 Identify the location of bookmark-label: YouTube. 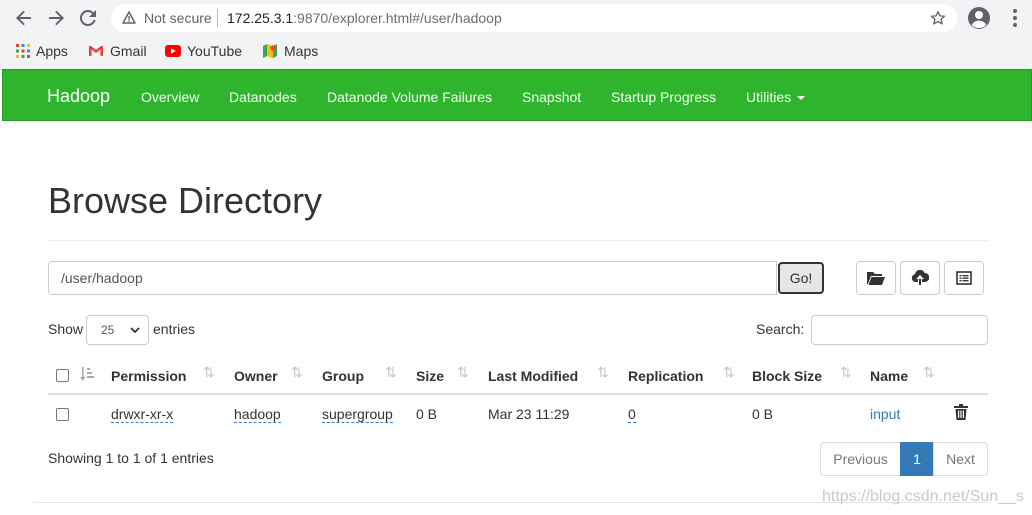
(215, 51).